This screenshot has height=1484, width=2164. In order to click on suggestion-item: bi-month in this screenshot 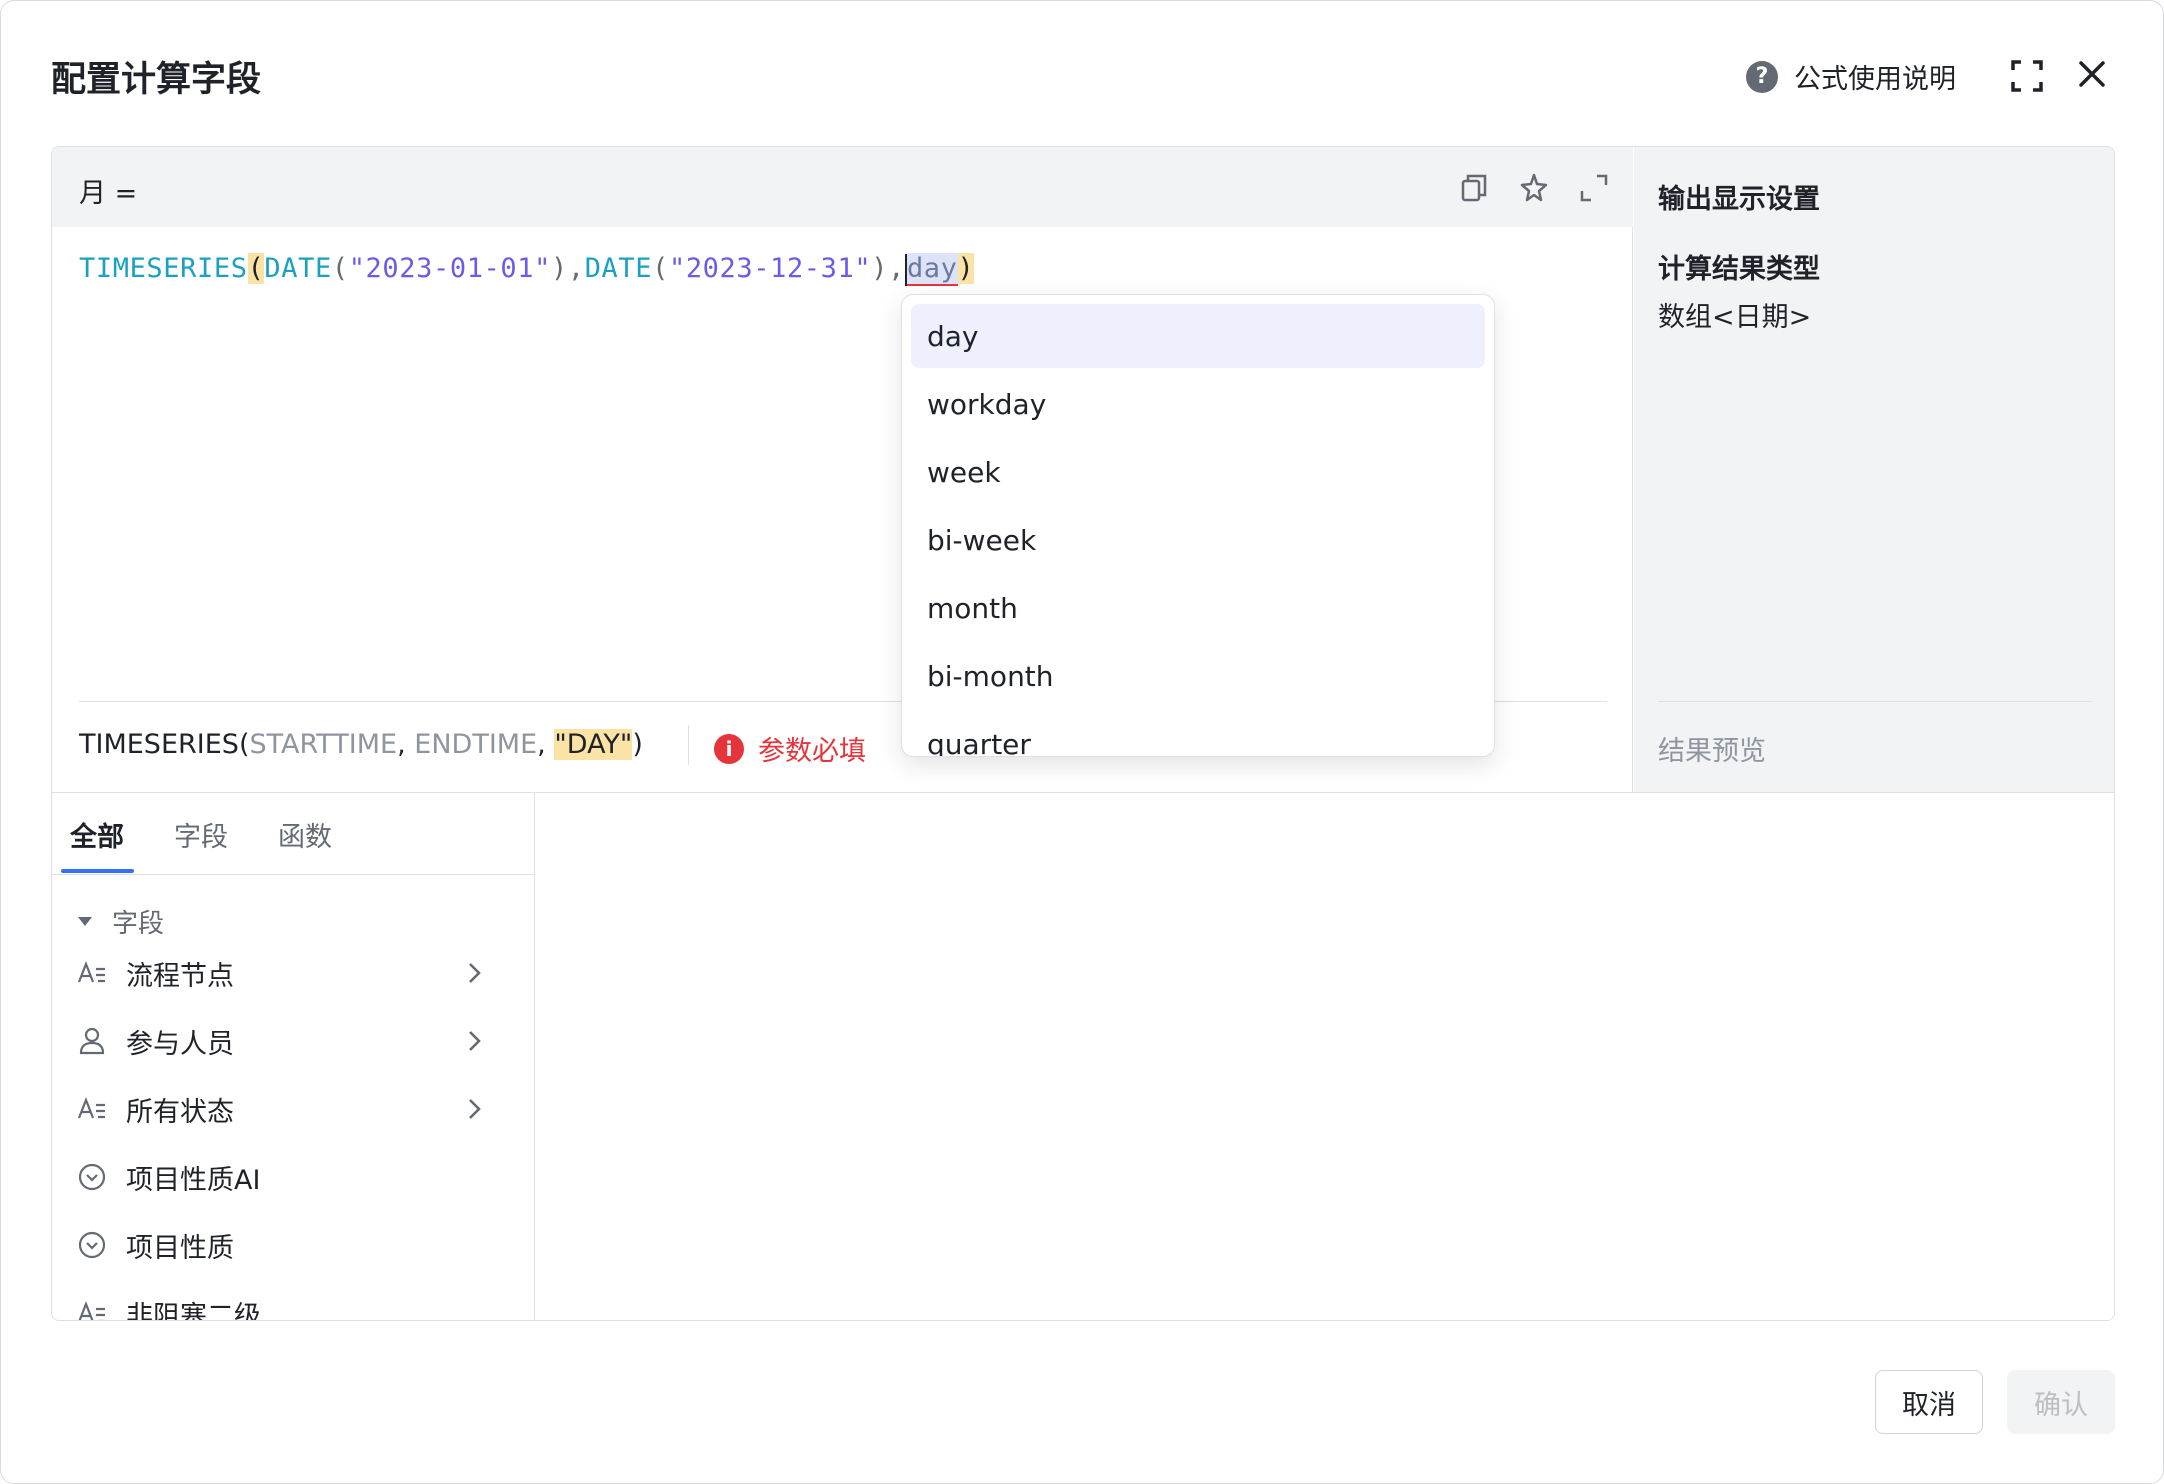, I will do `click(1198, 676)`.